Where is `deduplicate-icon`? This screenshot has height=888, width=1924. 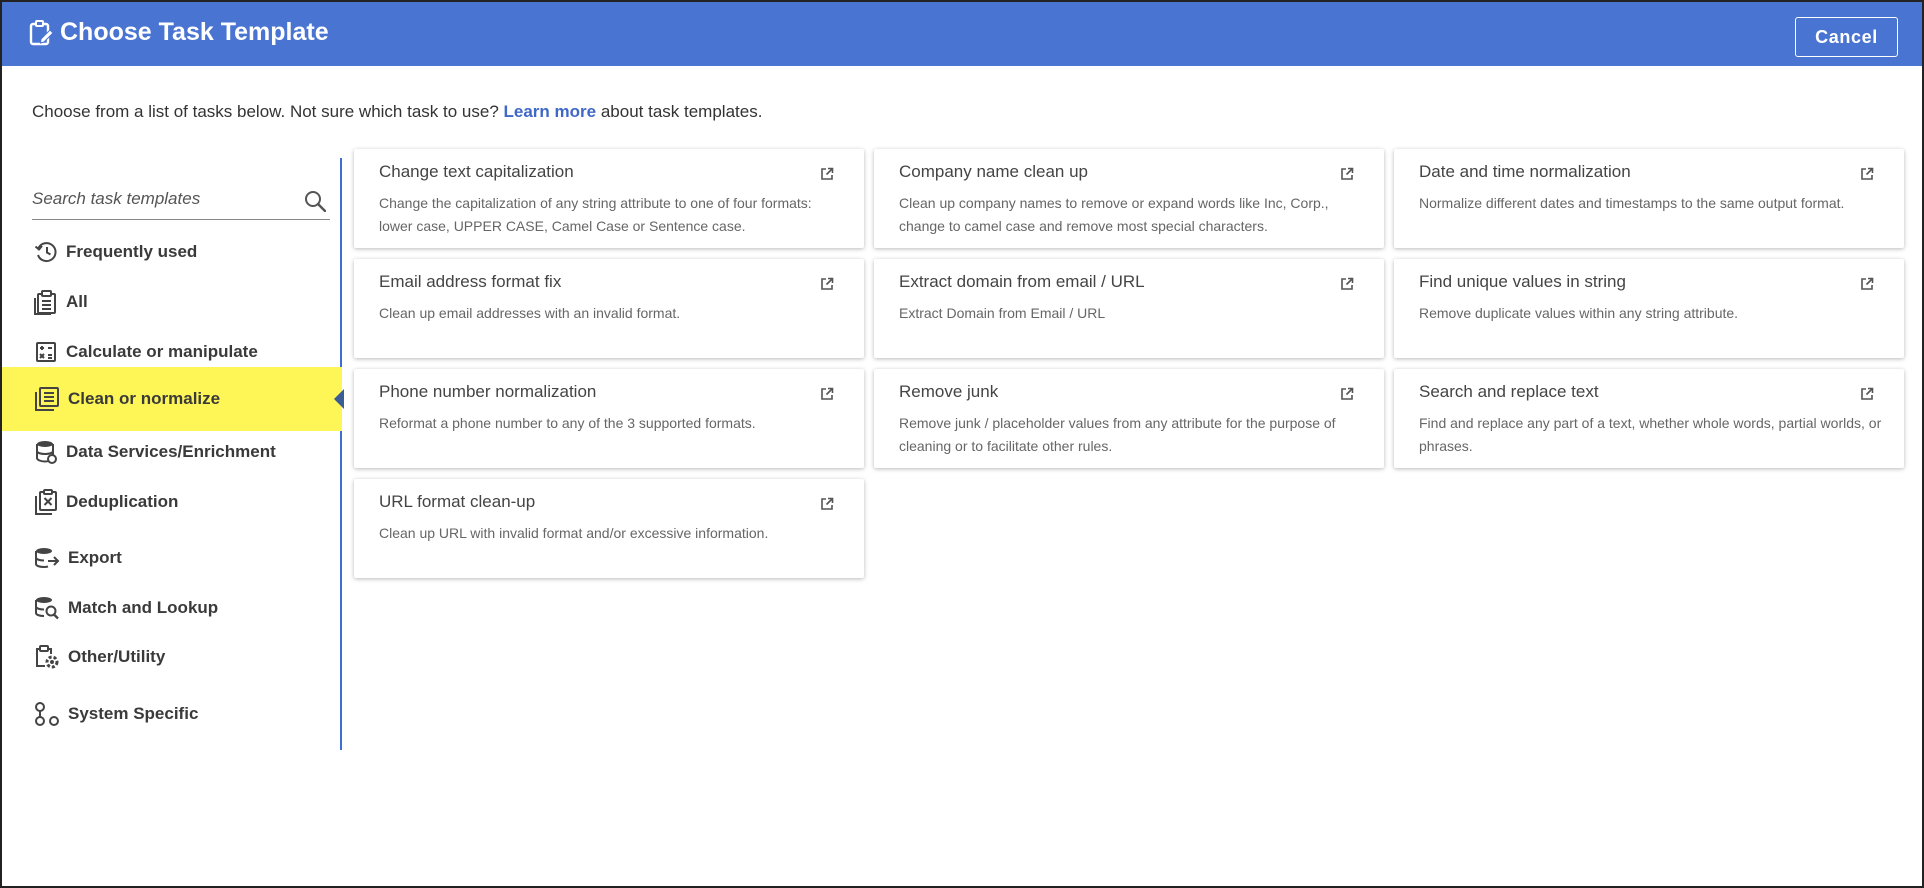
deduplicate-icon is located at coordinates (46, 502).